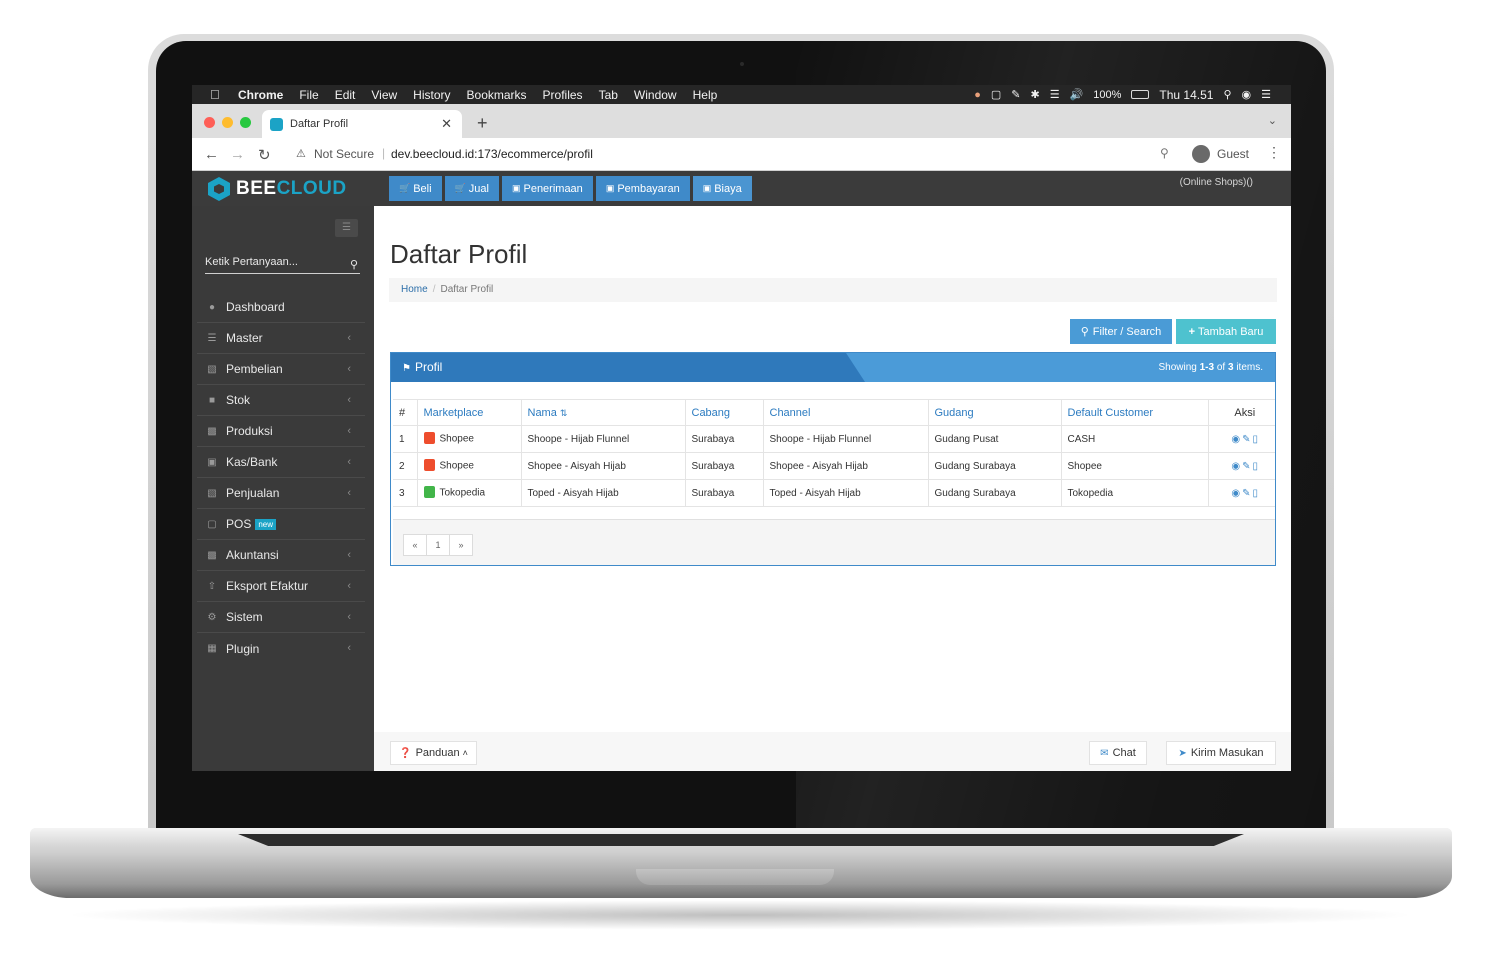 Image resolution: width=1500 pixels, height=956 pixels. Describe the element at coordinates (846, 412) in the screenshot. I see `column-header-channel: Channel` at that location.